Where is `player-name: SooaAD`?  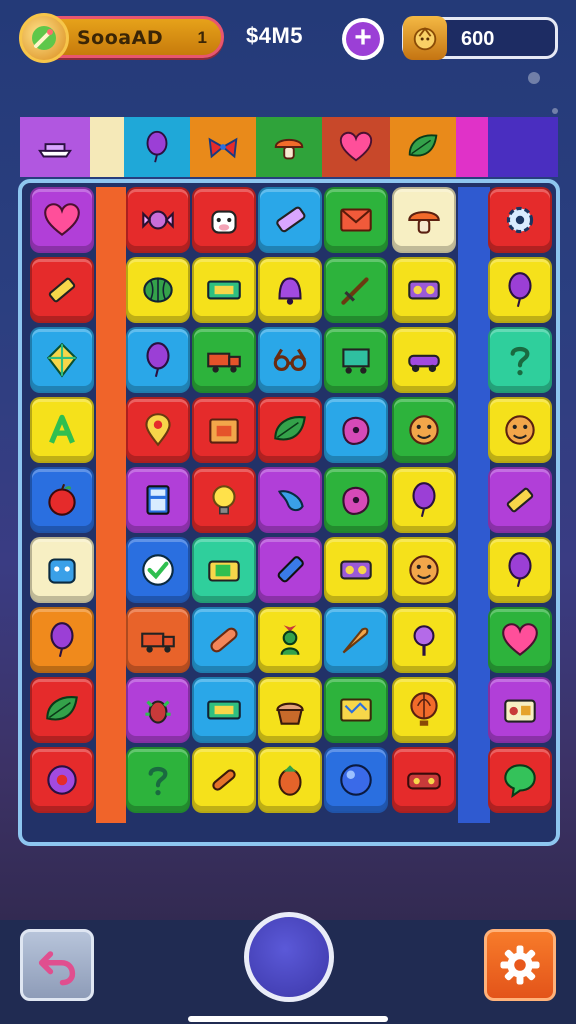
player-name: SooaAD is located at coordinates (120, 38).